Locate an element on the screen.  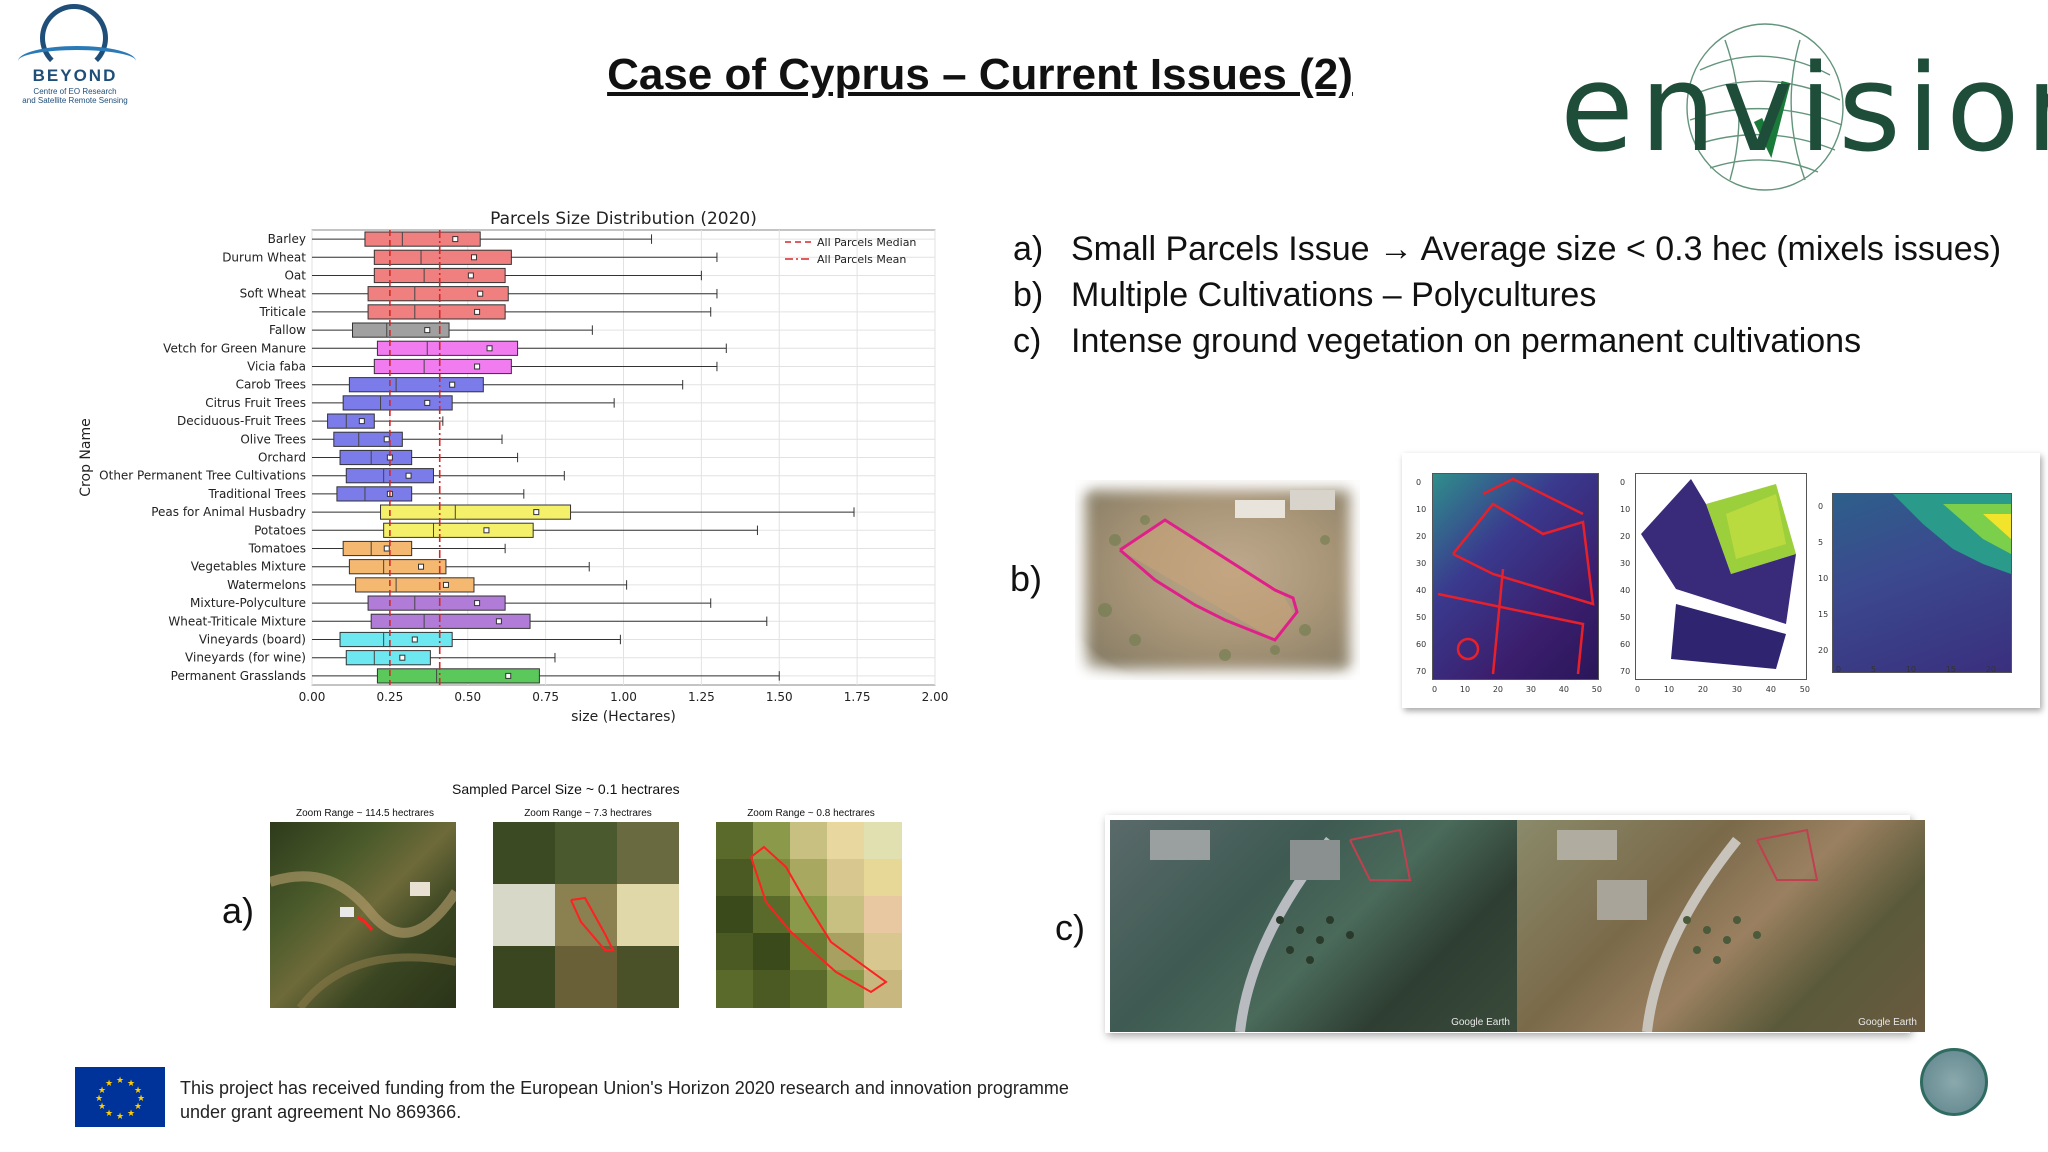
heatmap-3-yticks: 0 5 10 15 20 is located at coordinates (1823, 579).